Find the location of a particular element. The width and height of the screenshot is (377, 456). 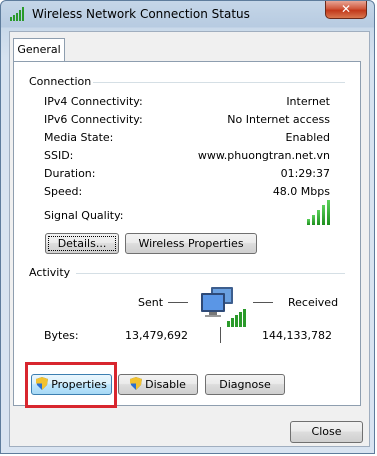

speed-label: Speed: is located at coordinates (63, 191).